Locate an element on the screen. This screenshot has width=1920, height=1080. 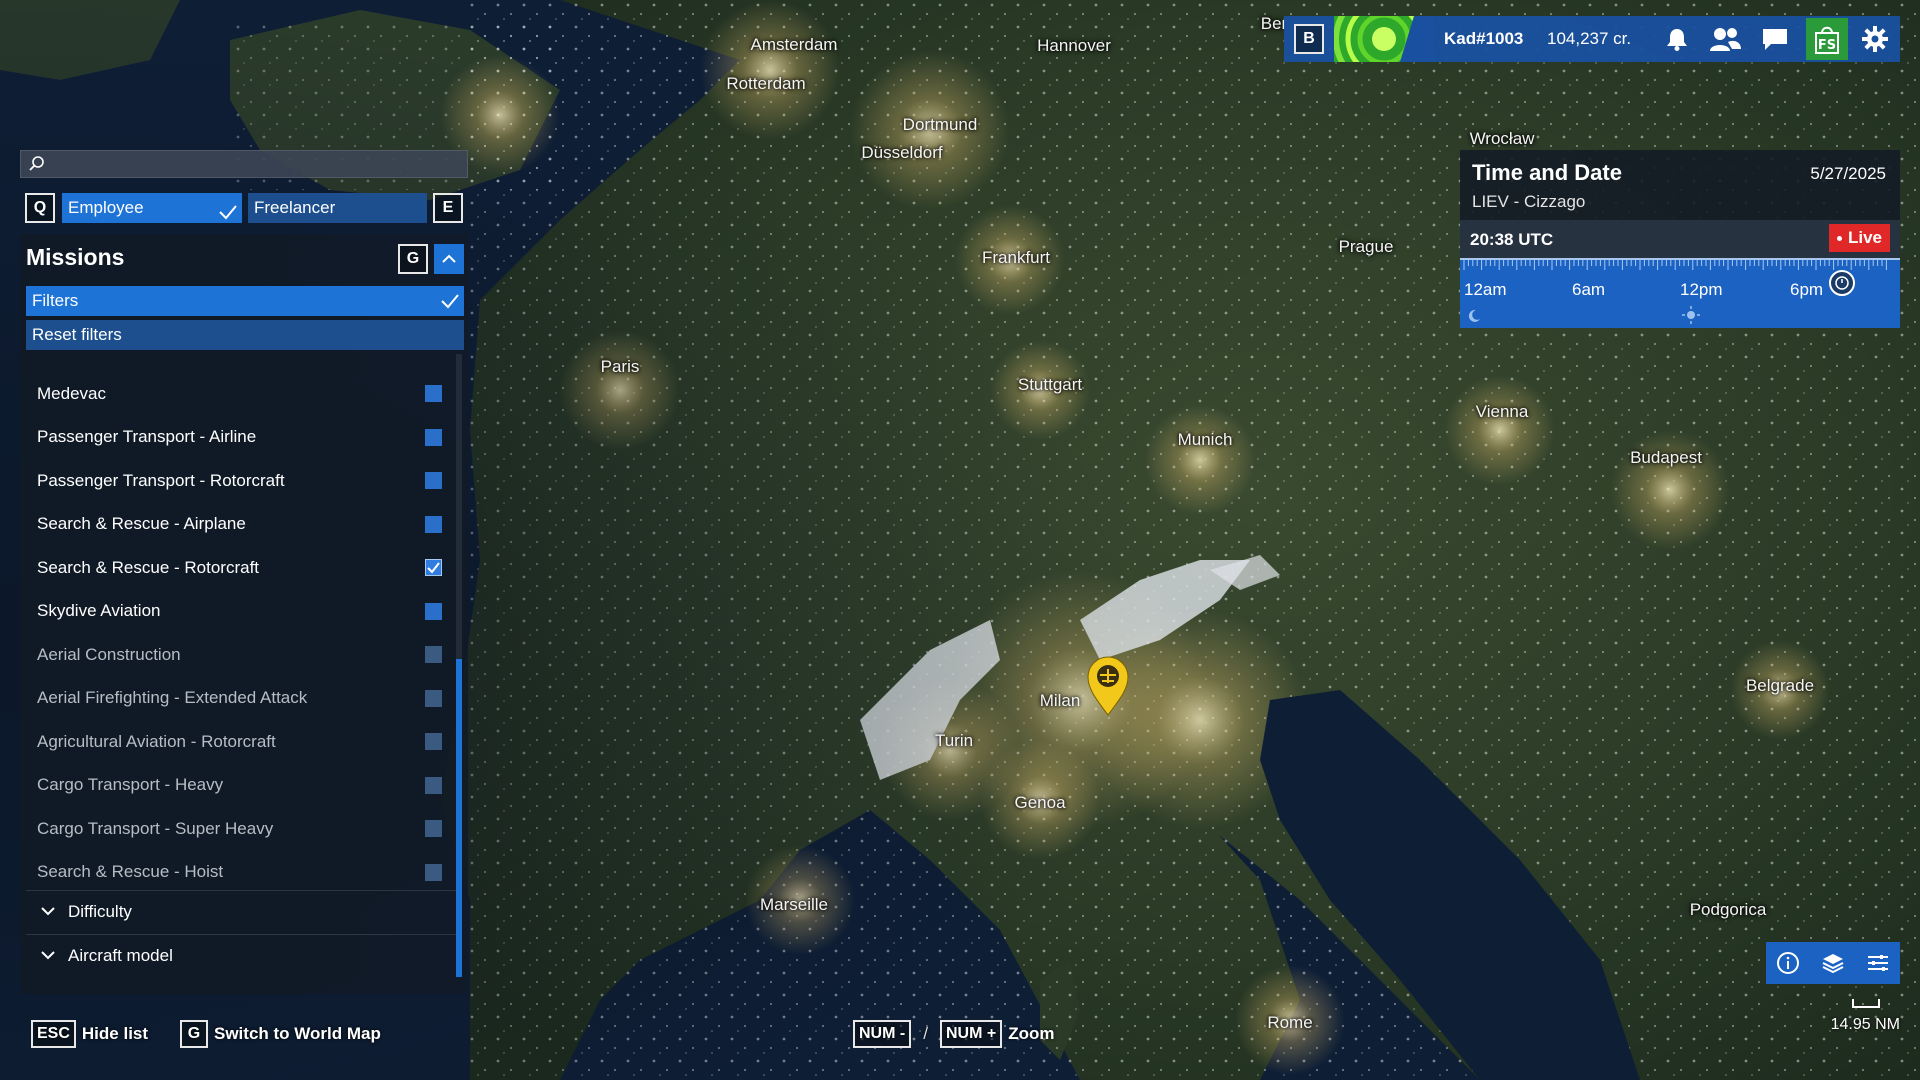
live-label: Live is located at coordinates (1864, 237).